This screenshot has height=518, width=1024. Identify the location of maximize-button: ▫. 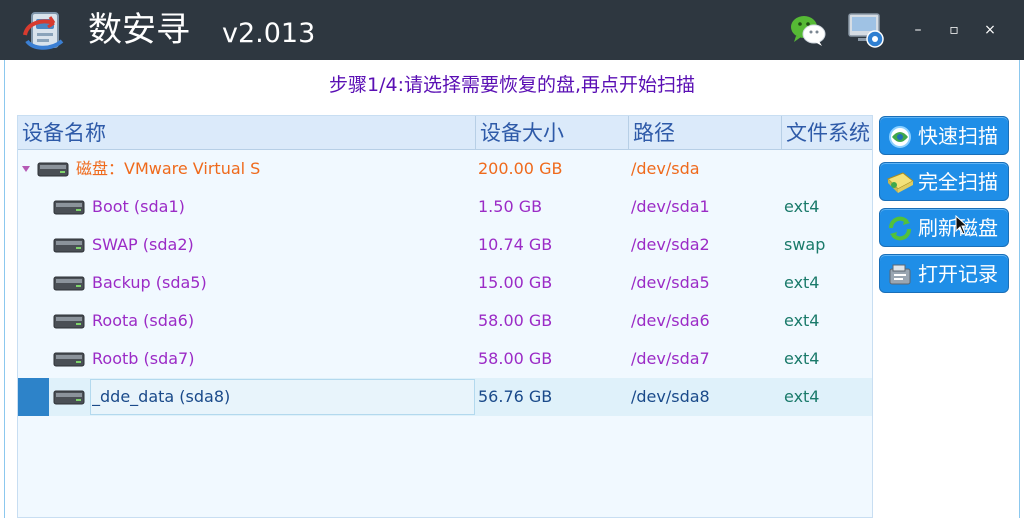
(954, 30).